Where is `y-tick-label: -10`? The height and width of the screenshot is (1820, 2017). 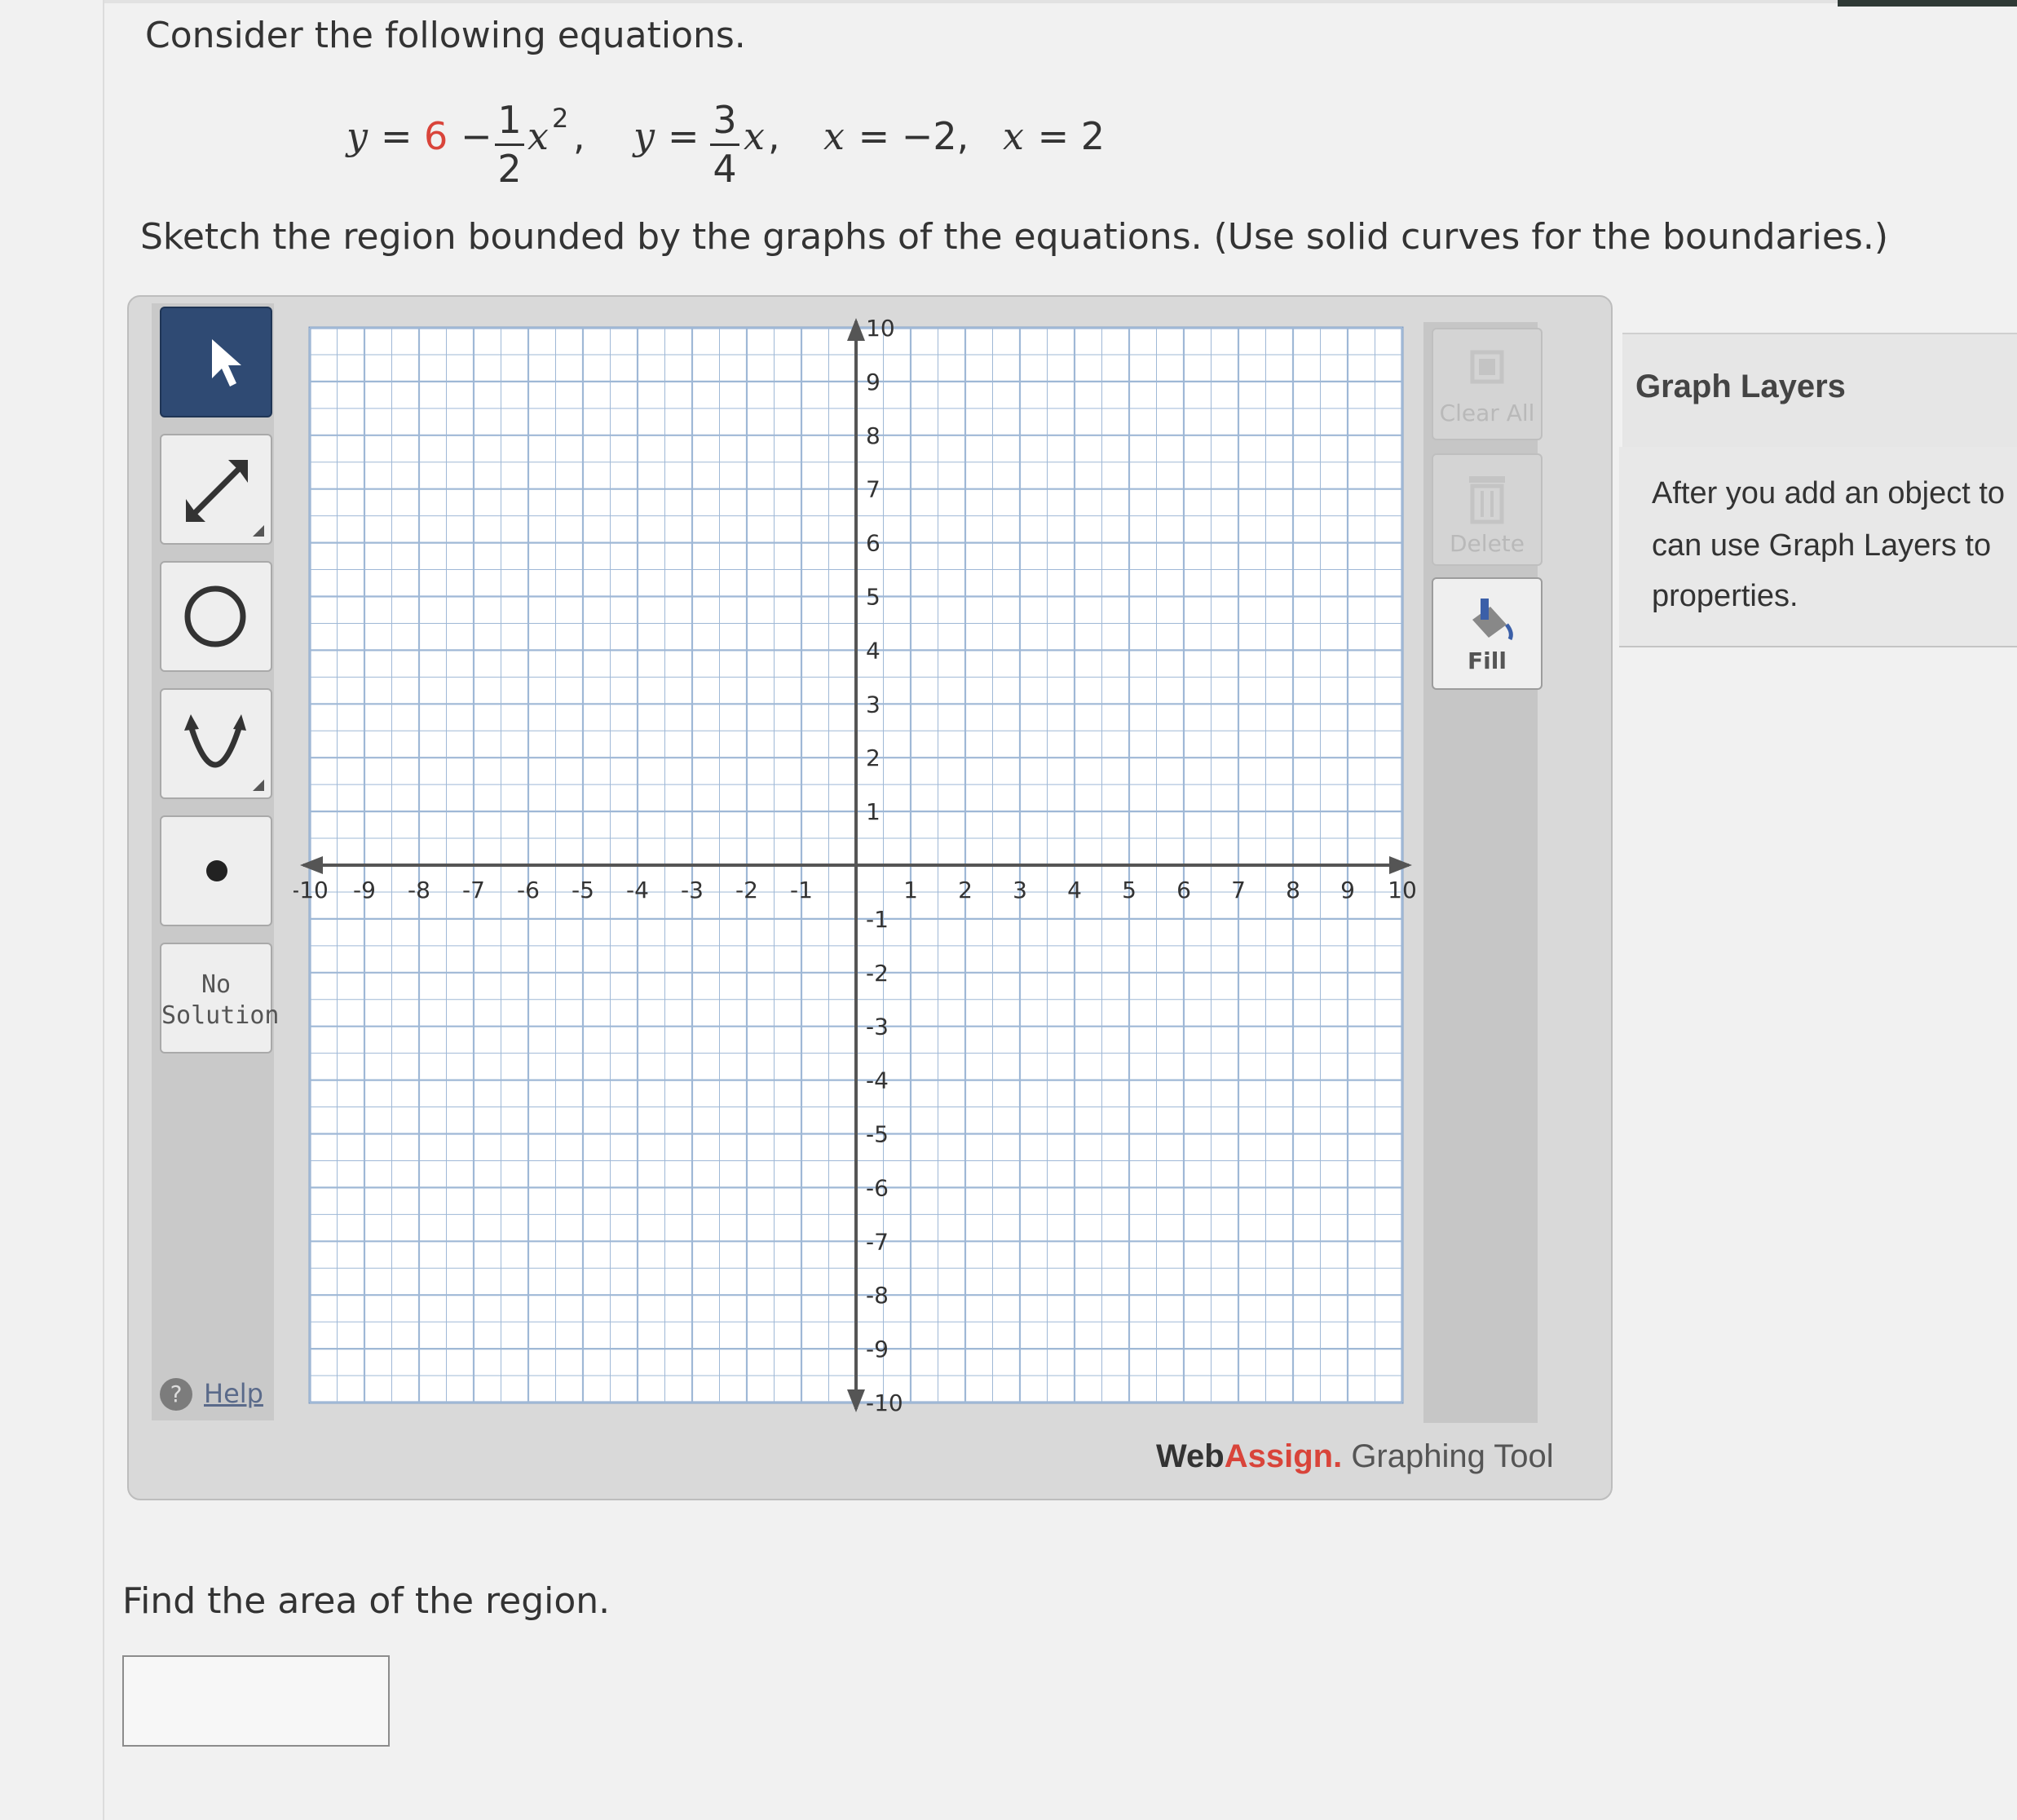
y-tick-label: -10 is located at coordinates (884, 1402).